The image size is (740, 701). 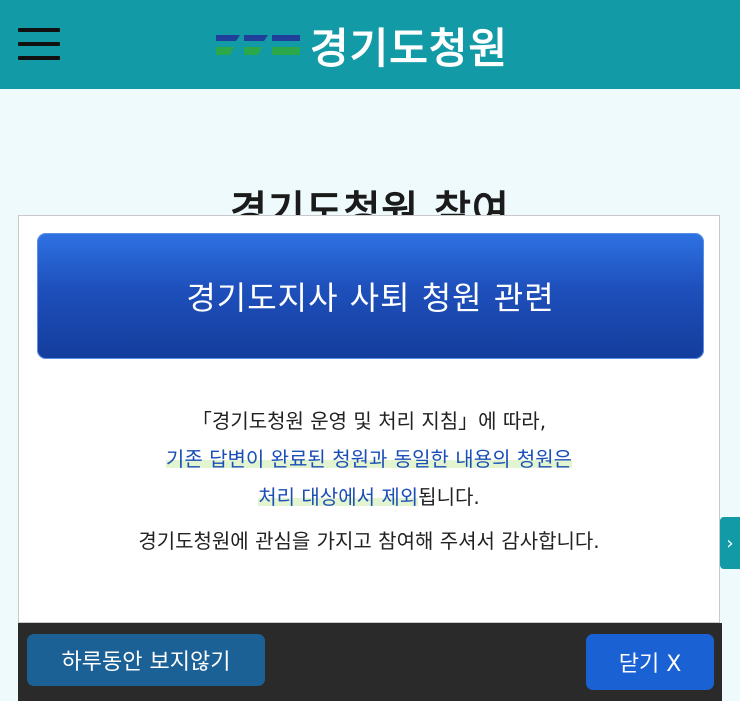 I want to click on side-tab: ›, so click(x=730, y=543).